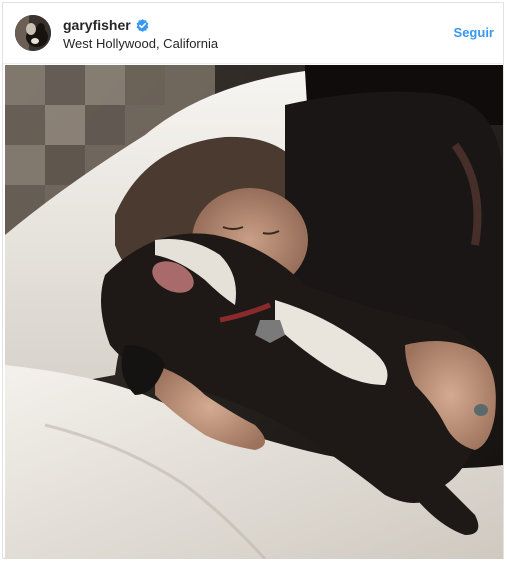  I want to click on user-line: garyfisher, so click(106, 25).